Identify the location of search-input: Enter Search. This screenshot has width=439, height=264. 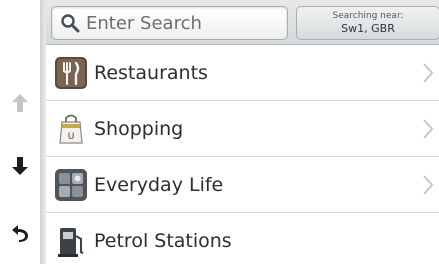
(169, 23).